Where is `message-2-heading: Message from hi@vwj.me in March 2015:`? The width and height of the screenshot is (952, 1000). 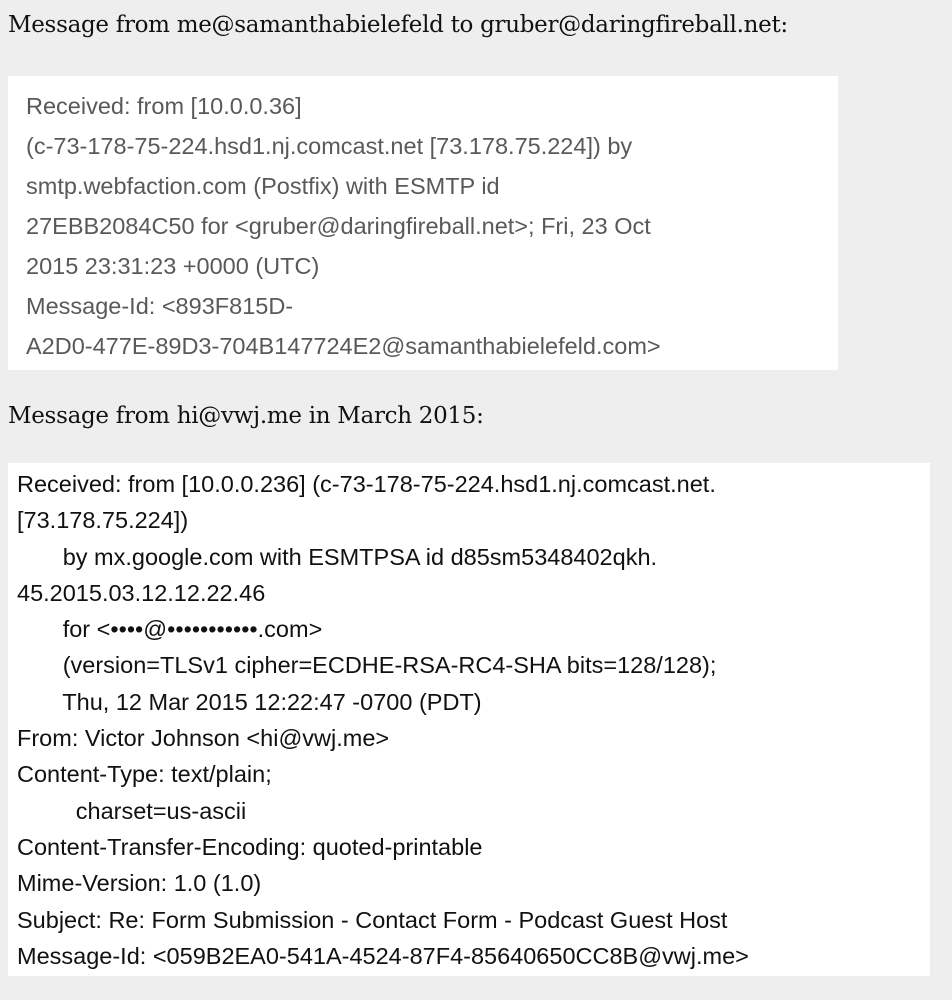 message-2-heading: Message from hi@vwj.me in March 2015: is located at coordinates (246, 416).